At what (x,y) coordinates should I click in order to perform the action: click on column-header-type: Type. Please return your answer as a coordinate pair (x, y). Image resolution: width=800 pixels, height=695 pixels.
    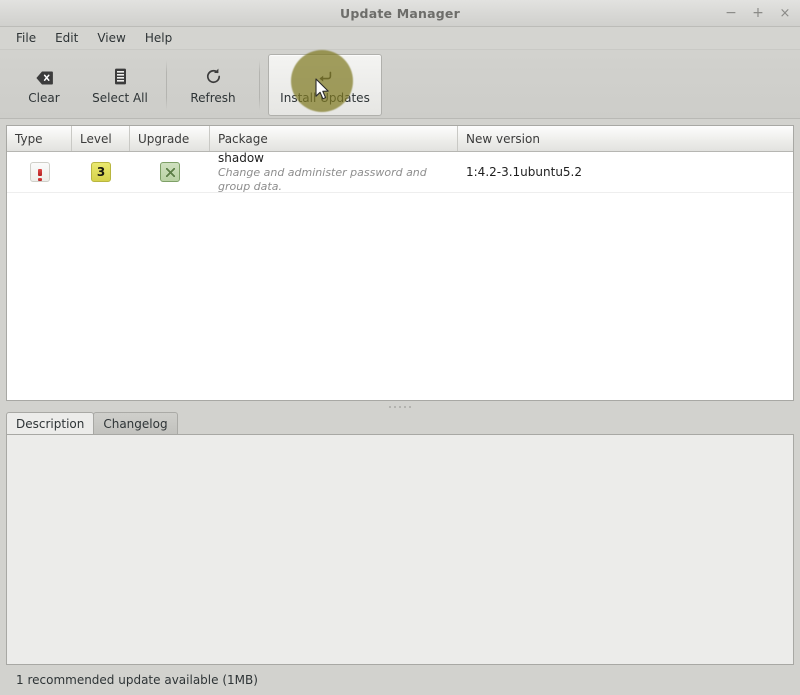
    Looking at the image, I should click on (39, 138).